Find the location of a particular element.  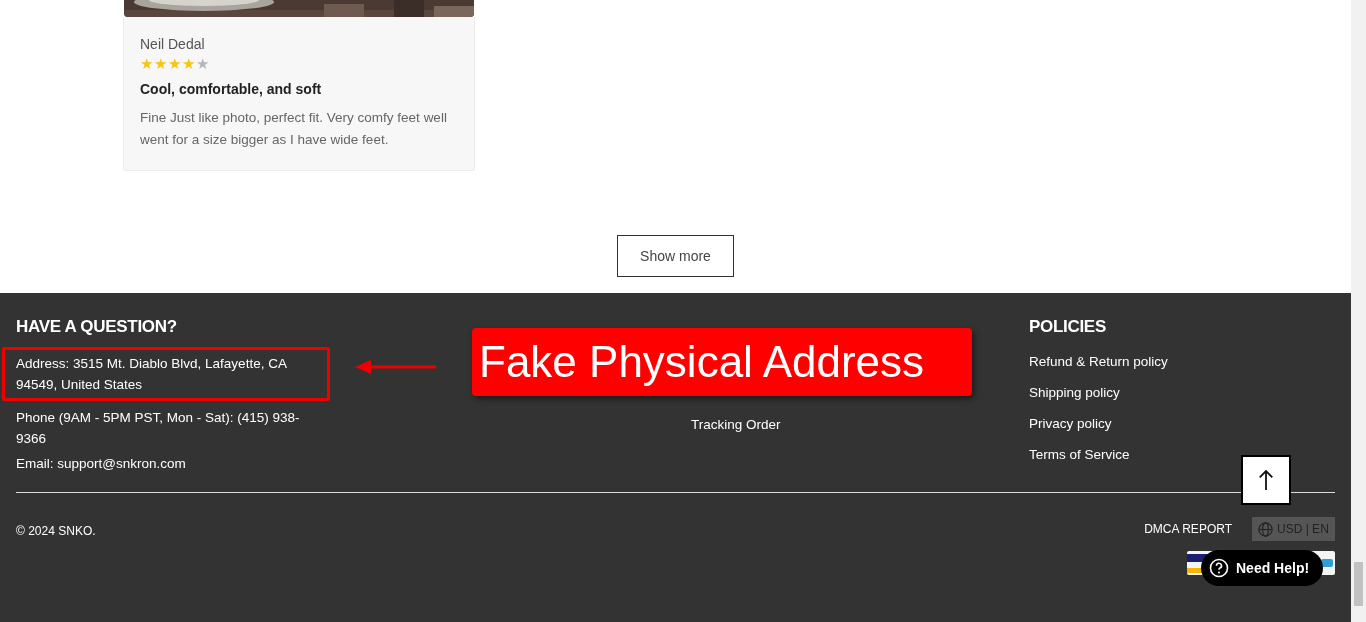

footer-link: Tracking Order is located at coordinates (860, 424).